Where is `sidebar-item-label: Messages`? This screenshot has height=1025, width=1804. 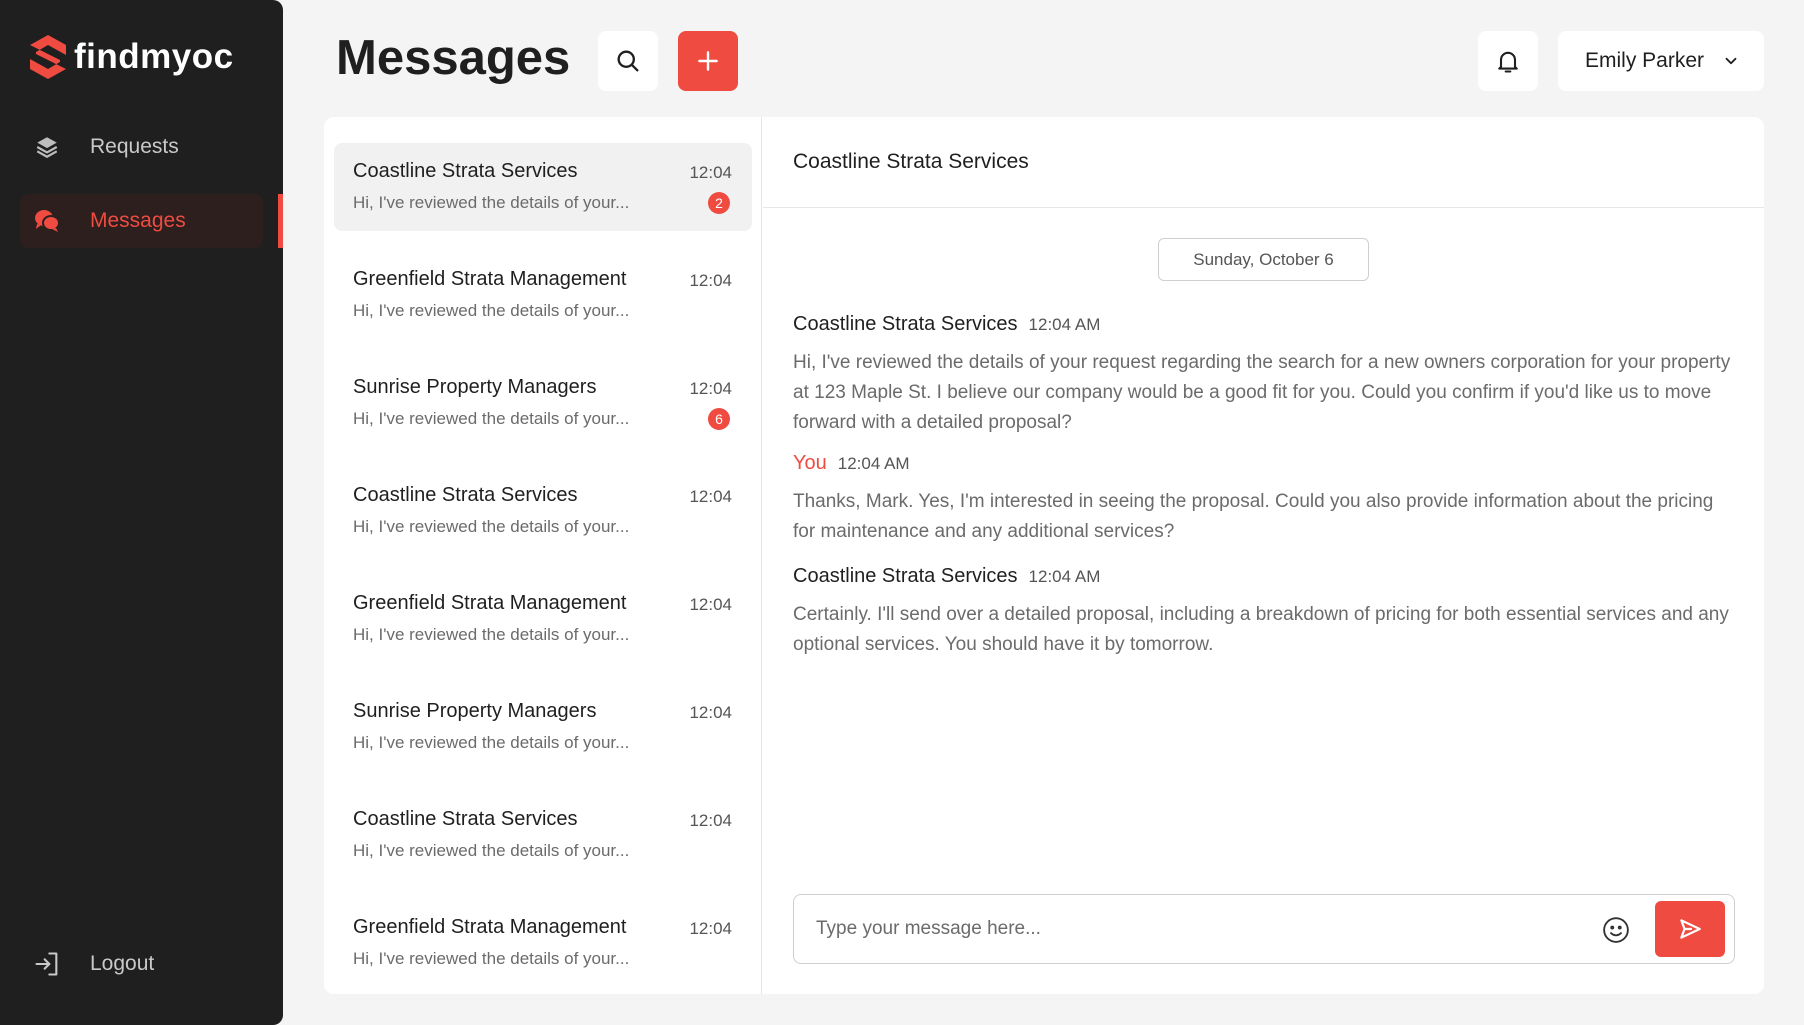
sidebar-item-label: Messages is located at coordinates (138, 220).